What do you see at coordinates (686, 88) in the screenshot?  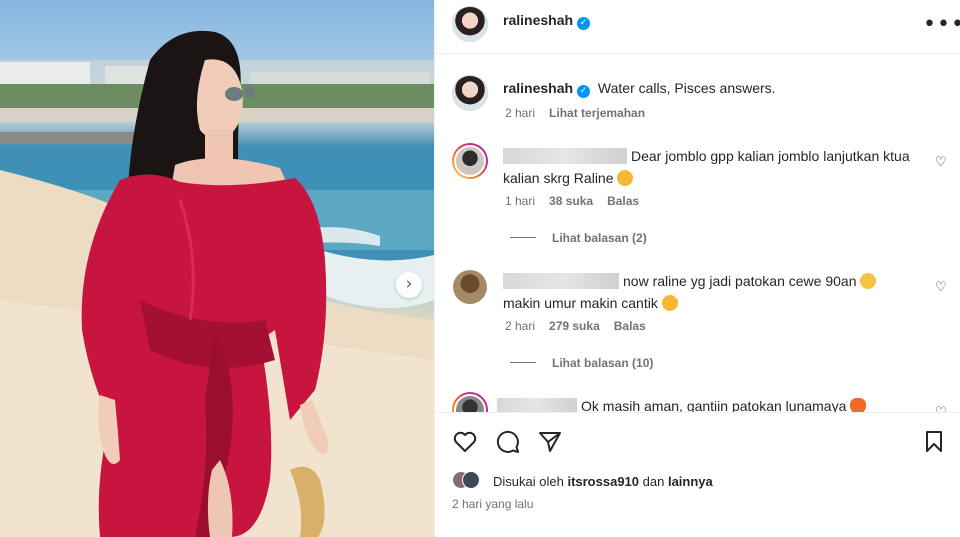 I see `caption-text: Water calls, Pisces answers.` at bounding box center [686, 88].